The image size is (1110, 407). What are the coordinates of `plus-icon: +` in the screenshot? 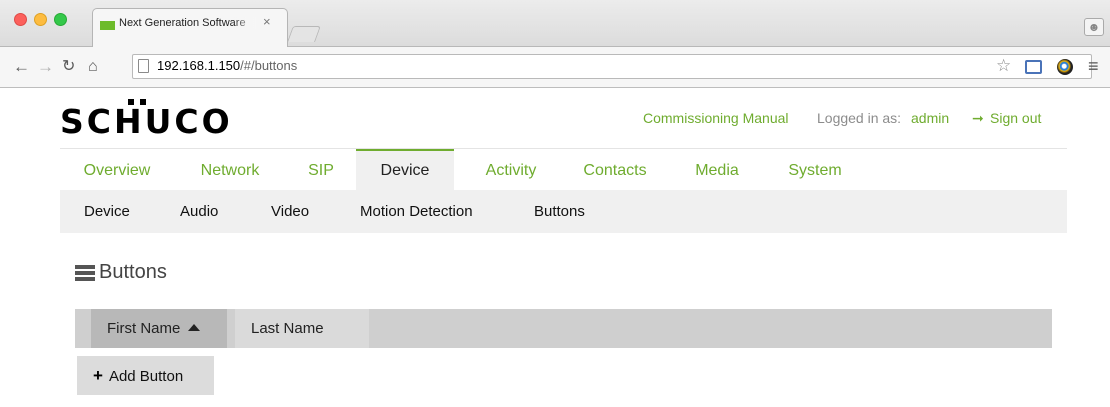 It's located at (98, 375).